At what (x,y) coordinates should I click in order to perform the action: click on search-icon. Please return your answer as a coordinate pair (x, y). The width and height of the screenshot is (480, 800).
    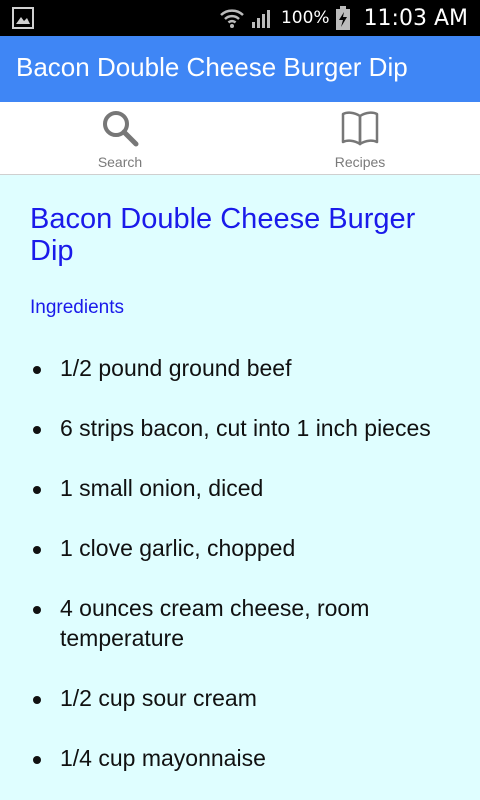
    Looking at the image, I should click on (121, 129).